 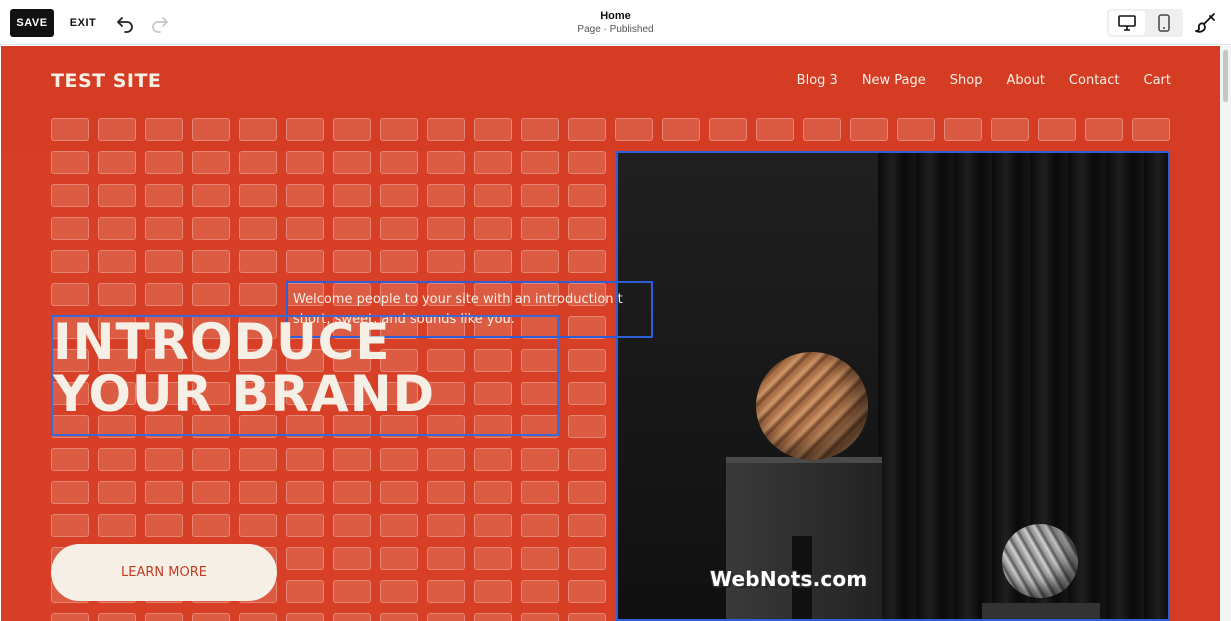 I want to click on copper-sphere, so click(x=812, y=406).